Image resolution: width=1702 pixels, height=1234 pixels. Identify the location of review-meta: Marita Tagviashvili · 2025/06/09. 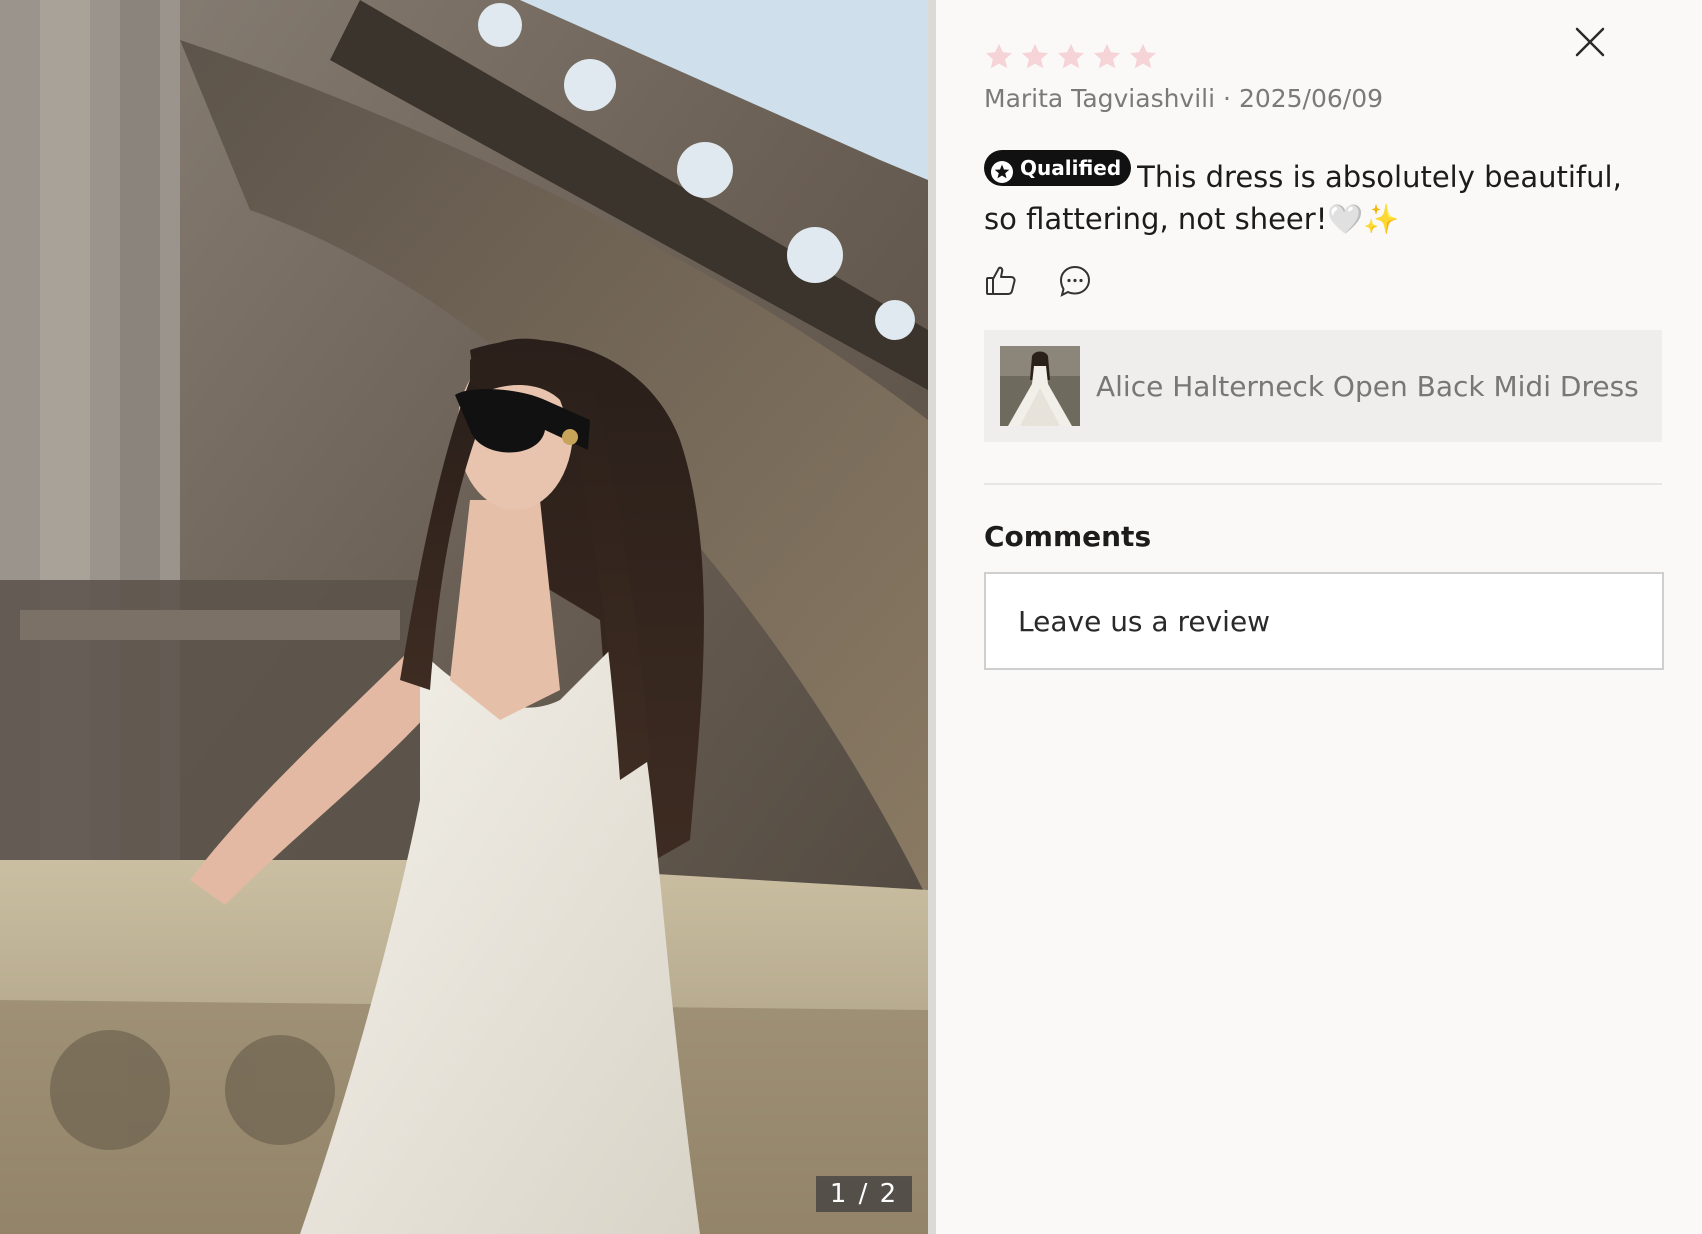
(1183, 98).